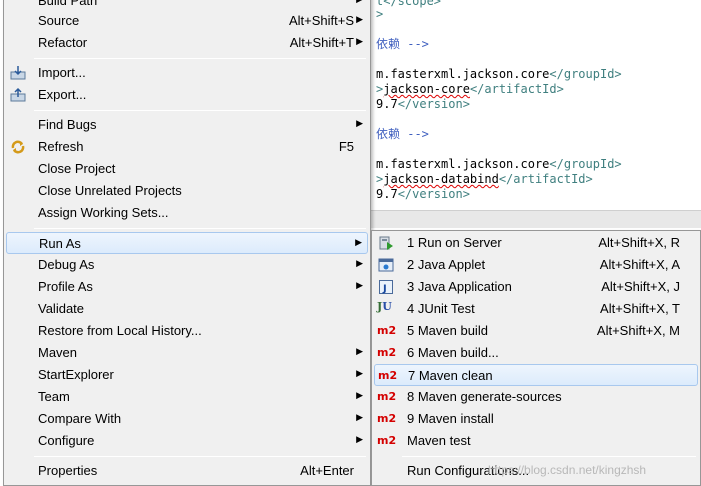 This screenshot has height=486, width=701. What do you see at coordinates (516, 89) in the screenshot?
I see `xml-tag: </artifactId>` at bounding box center [516, 89].